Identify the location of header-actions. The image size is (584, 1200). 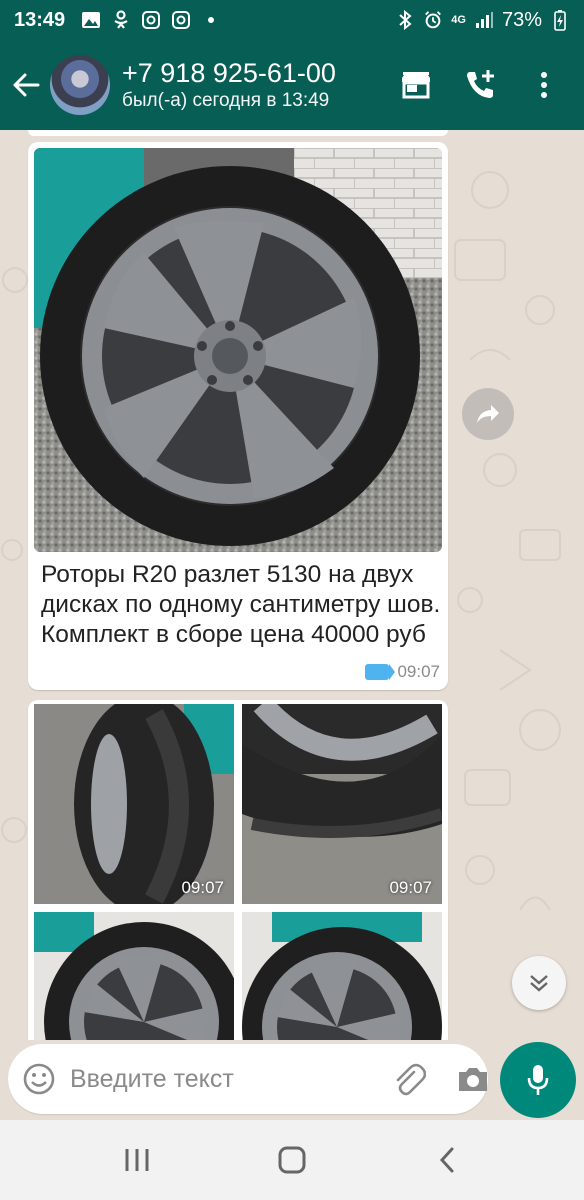
(480, 85).